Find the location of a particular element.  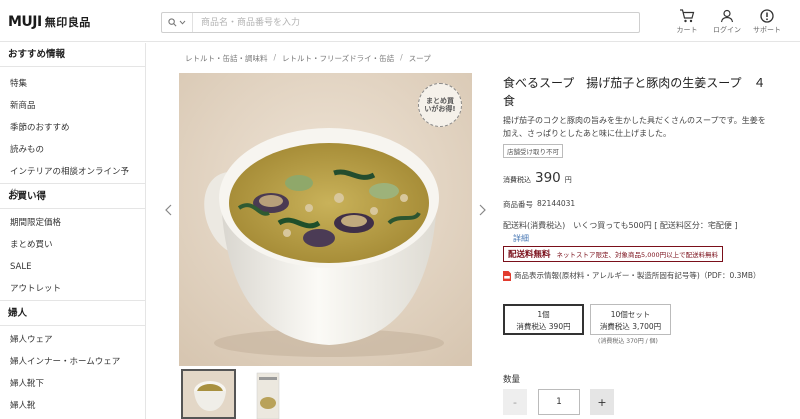

carousel-next-button is located at coordinates (482, 211).